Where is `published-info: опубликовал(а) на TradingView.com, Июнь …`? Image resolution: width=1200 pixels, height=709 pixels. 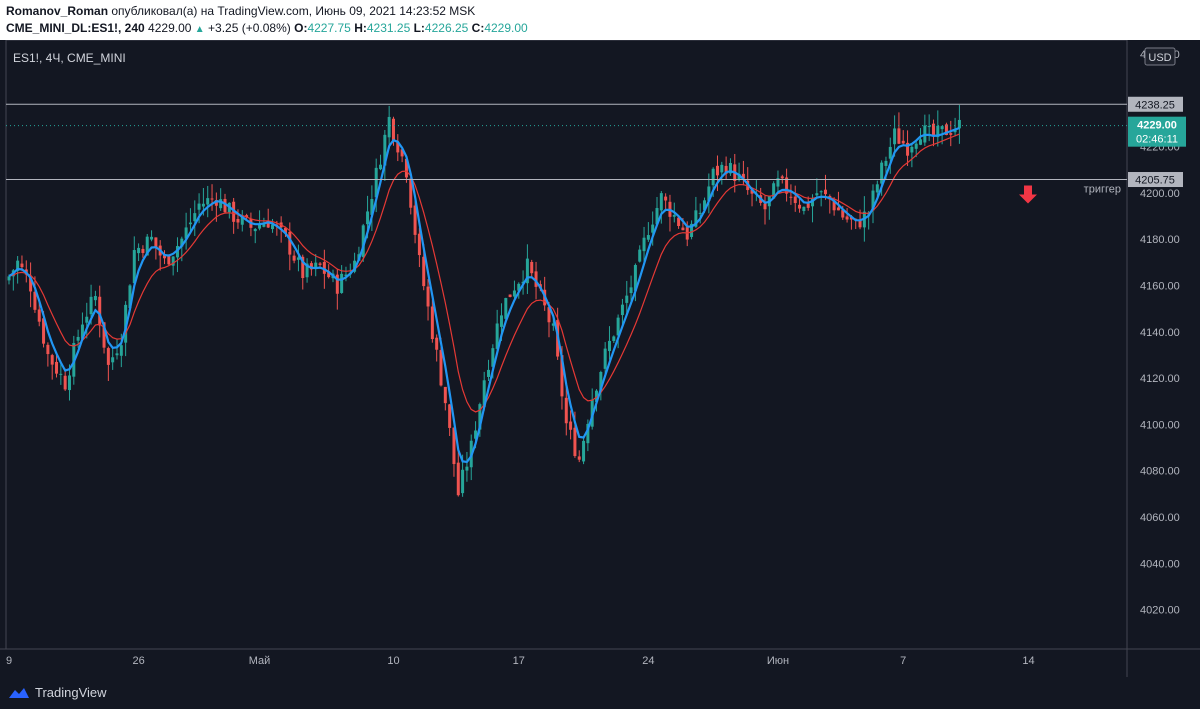 published-info: опубликовал(а) на TradingView.com, Июнь … is located at coordinates (293, 11).